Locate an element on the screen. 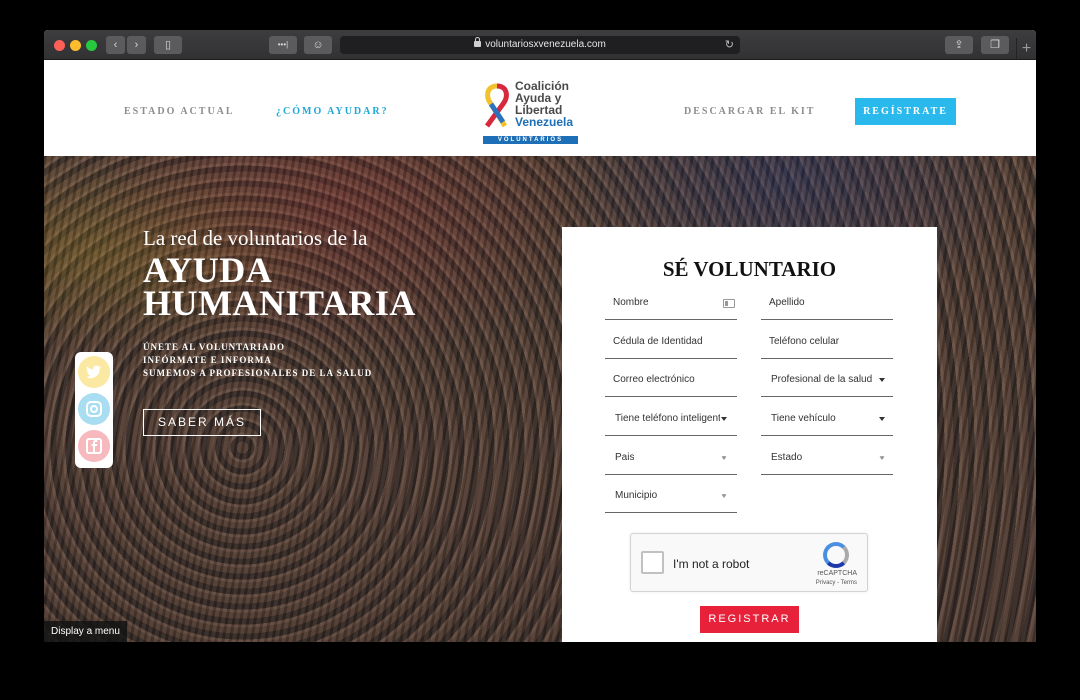  back-button: ‹ is located at coordinates (115, 45).